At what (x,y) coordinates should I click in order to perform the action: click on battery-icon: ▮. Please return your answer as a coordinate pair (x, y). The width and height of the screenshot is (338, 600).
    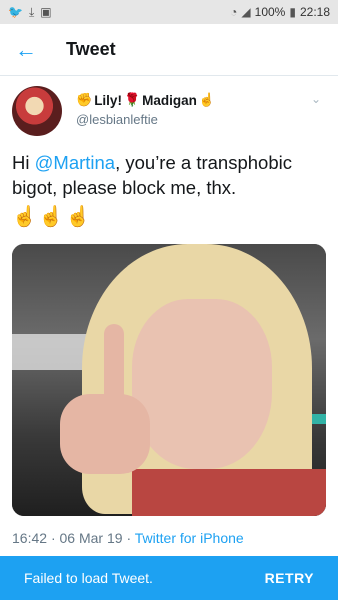
    Looking at the image, I should click on (292, 12).